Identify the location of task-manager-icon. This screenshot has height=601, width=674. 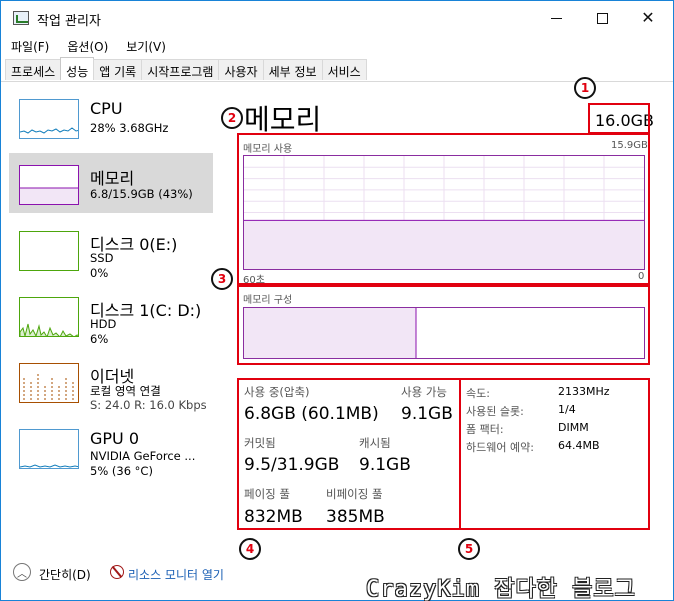
(21, 18).